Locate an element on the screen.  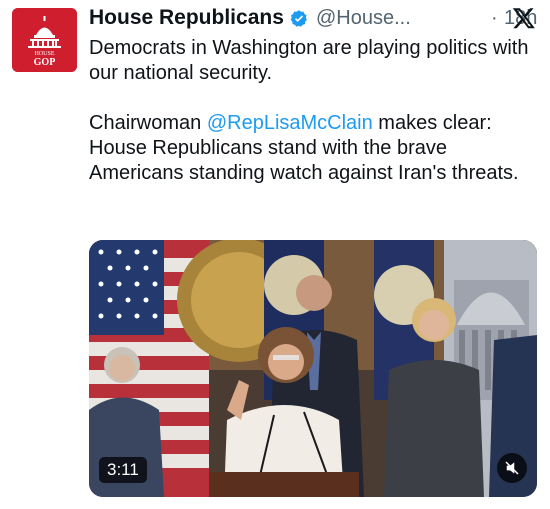
avatar-line-2: GOP is located at coordinates (45, 62).